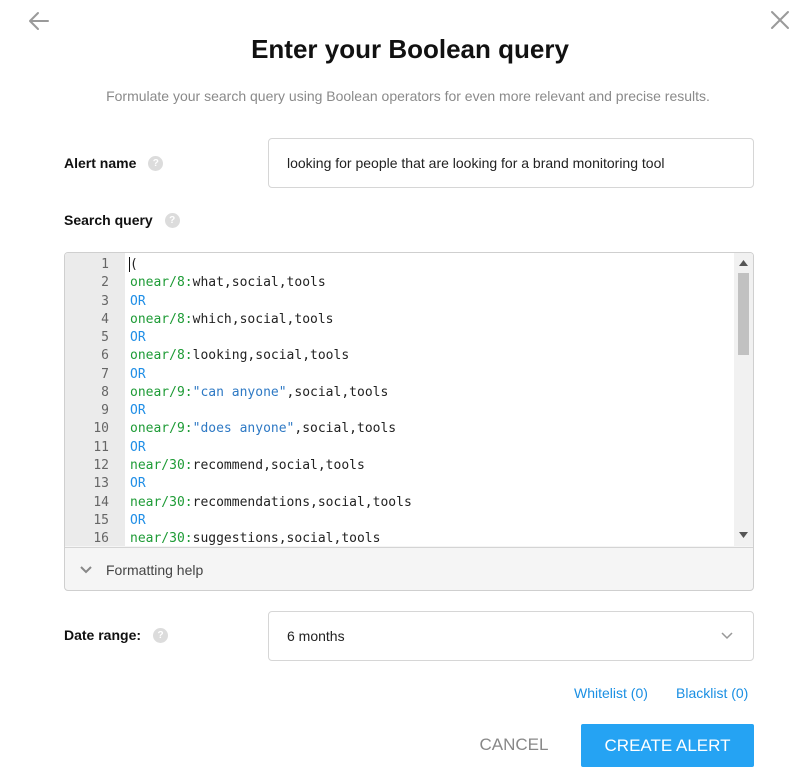 The height and width of the screenshot is (778, 800). Describe the element at coordinates (105, 374) in the screenshot. I see `line-number: 7` at that location.